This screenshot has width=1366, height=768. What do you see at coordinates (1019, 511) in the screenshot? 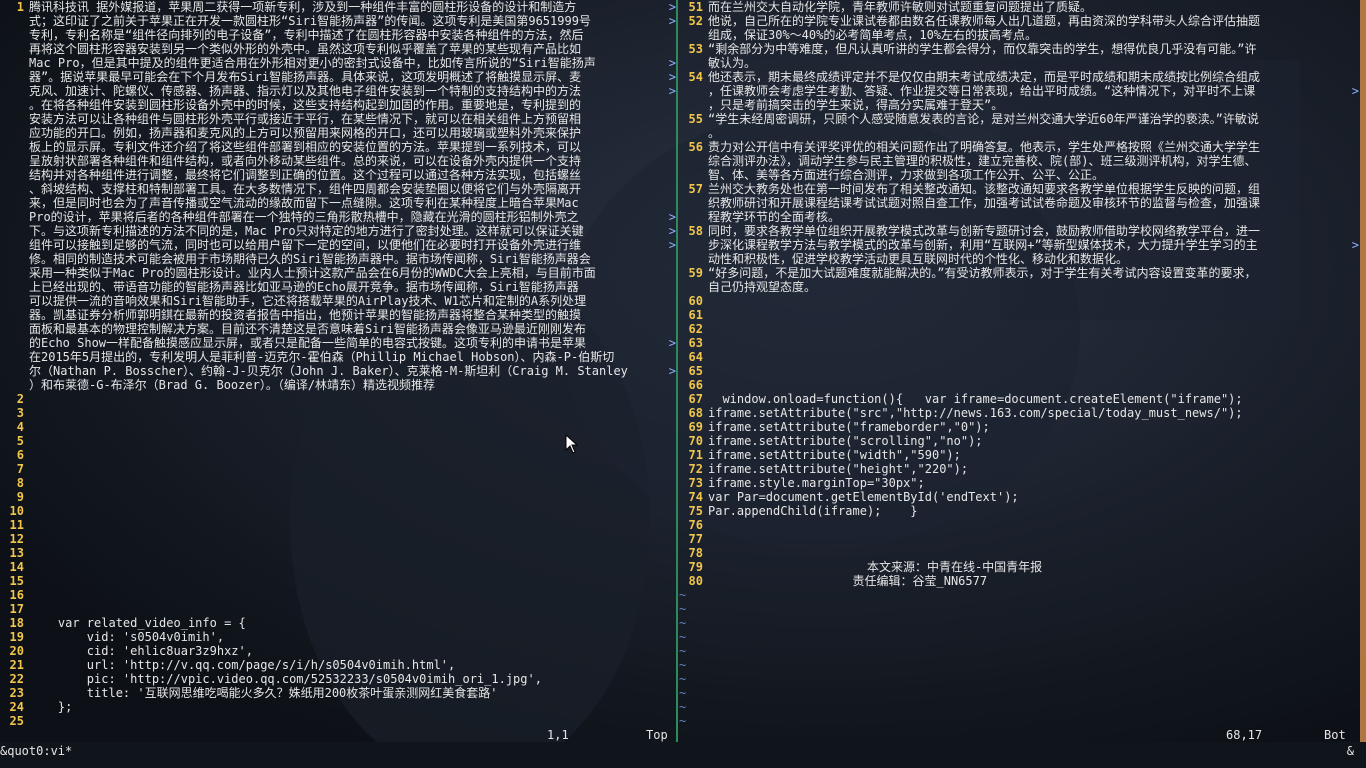
I see `text-line: 75 Par.appendChild(iframe); }` at bounding box center [1019, 511].